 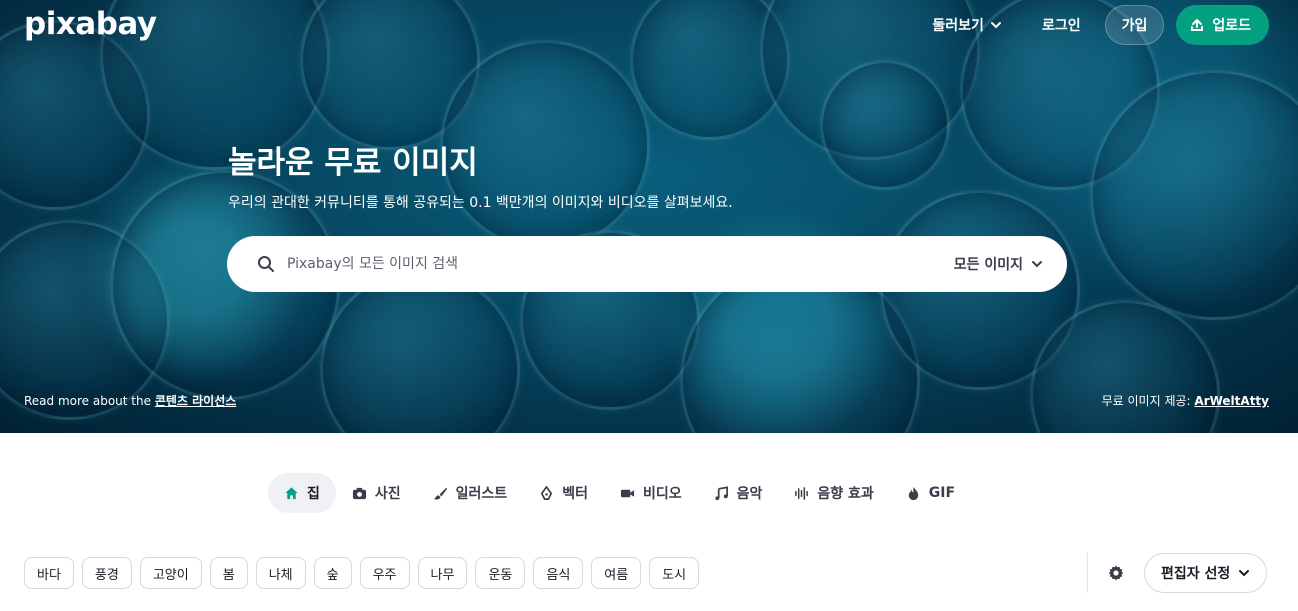 What do you see at coordinates (620, 264) in the screenshot?
I see `search-input` at bounding box center [620, 264].